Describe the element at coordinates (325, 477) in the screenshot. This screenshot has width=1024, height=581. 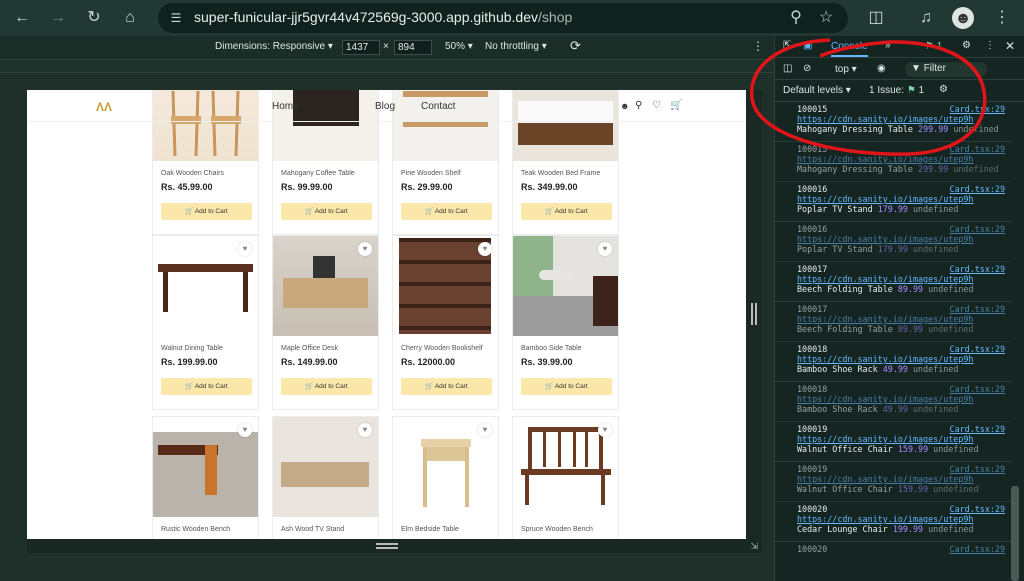
I see `product-card: ♥ Ash Wood TV Stand` at that location.